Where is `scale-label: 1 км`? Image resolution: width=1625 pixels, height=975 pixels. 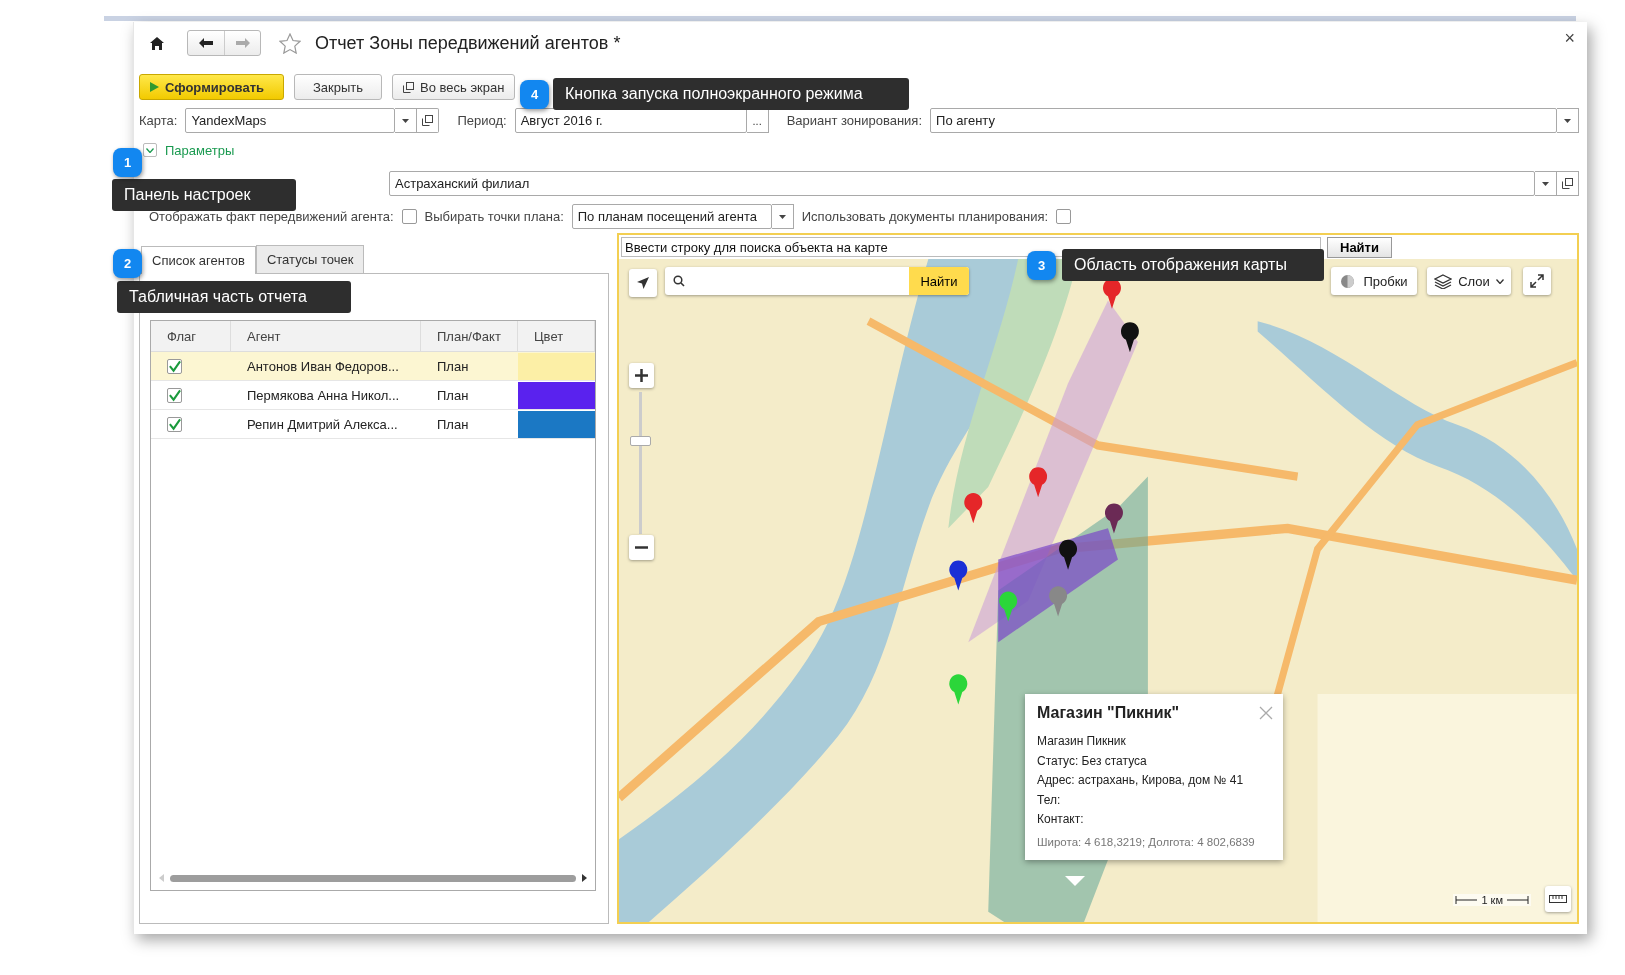 scale-label: 1 км is located at coordinates (1492, 900).